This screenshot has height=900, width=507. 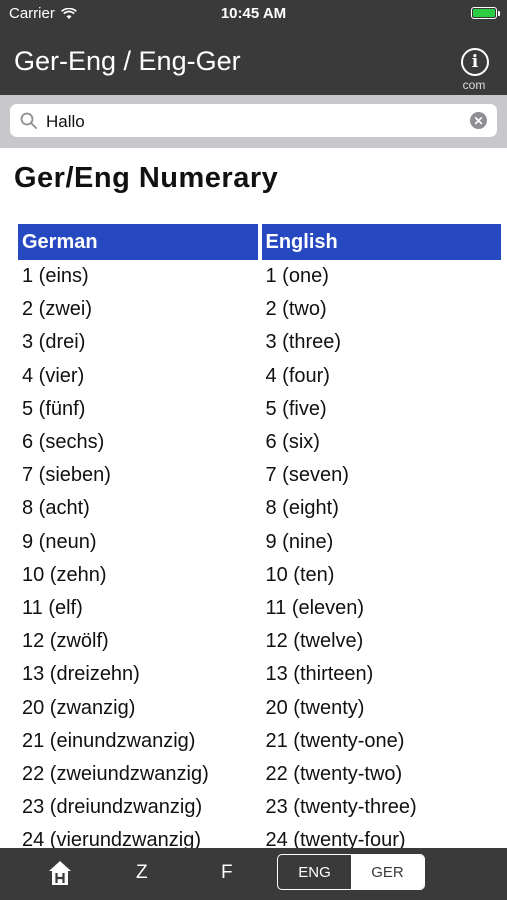 I want to click on german-cell: 1 (eins), so click(x=55, y=276).